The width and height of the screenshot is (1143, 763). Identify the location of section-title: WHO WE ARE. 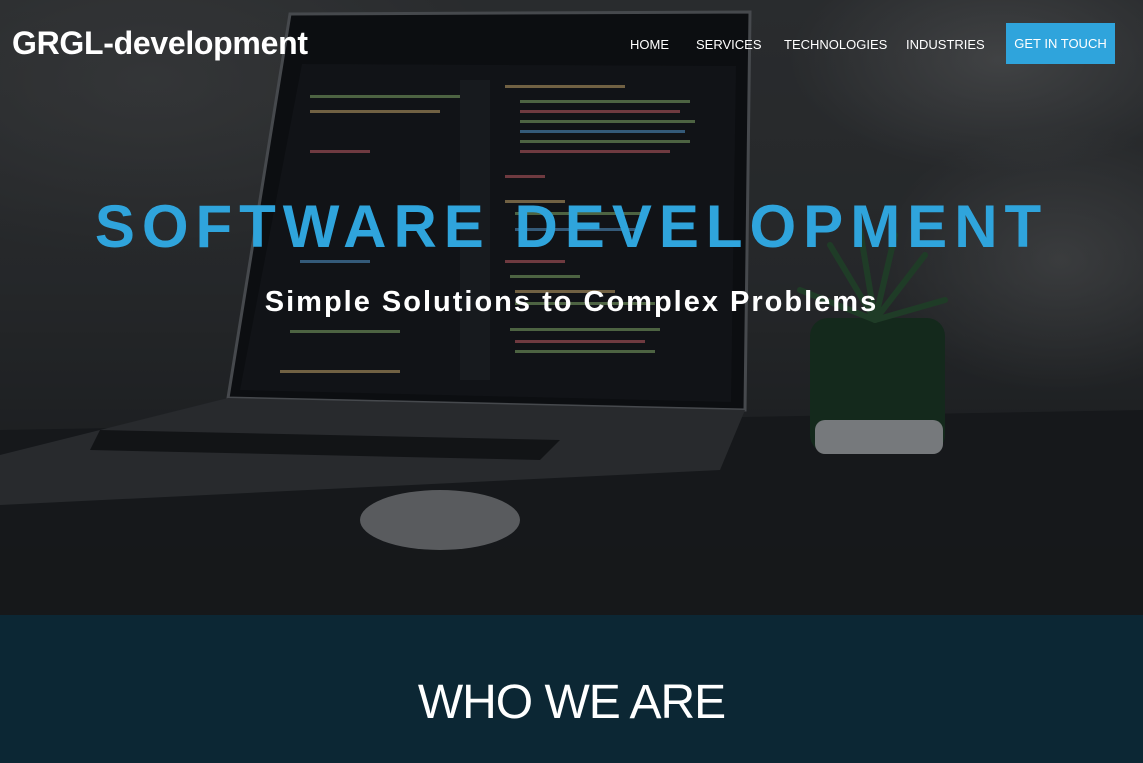
(571, 702).